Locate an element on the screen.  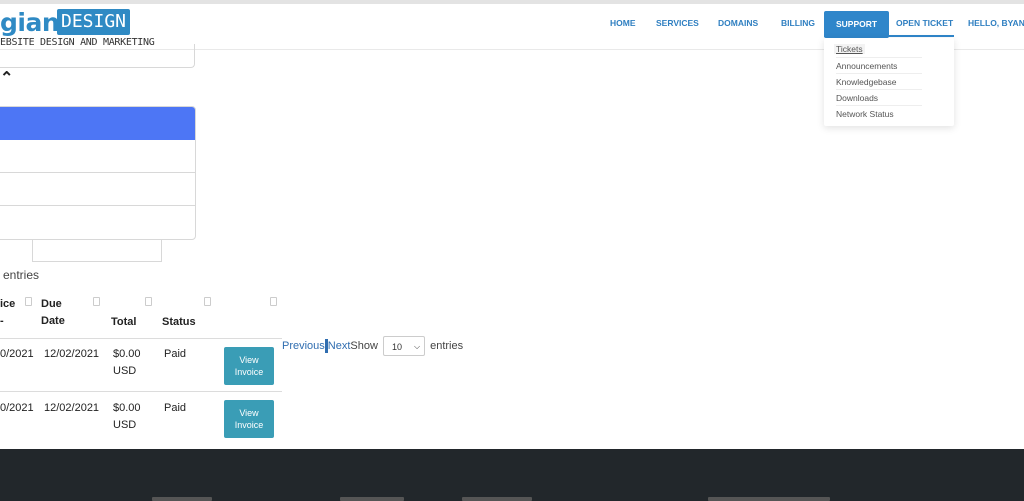
pagination: Previous NextShow 10 ⌵ entries is located at coordinates (372, 346).